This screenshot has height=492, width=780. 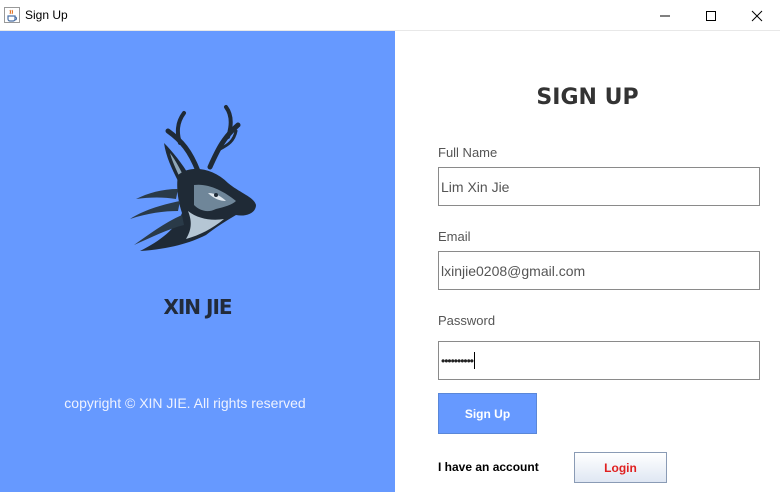 What do you see at coordinates (390, 15) in the screenshot?
I see `title-bar: Sign Up` at bounding box center [390, 15].